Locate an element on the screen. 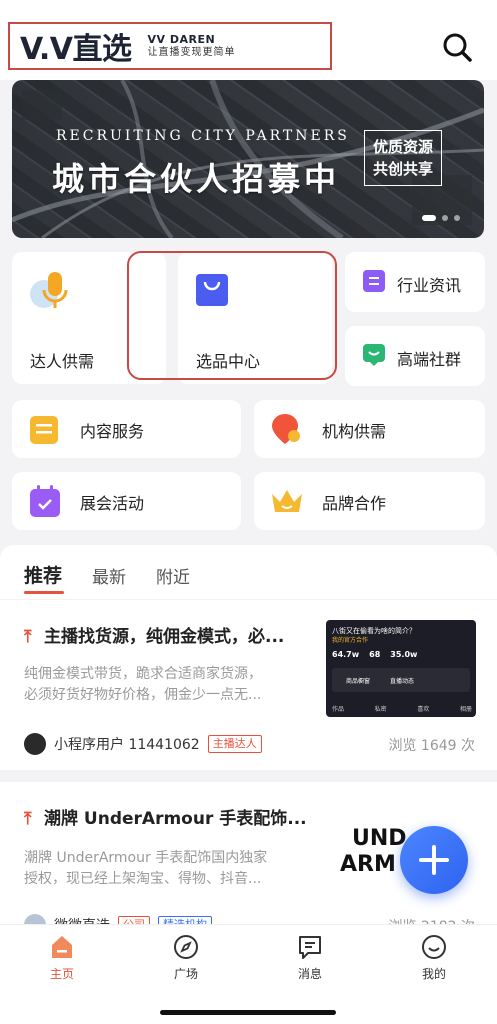 The width and height of the screenshot is (497, 1024). thumb-tab: 私密 is located at coordinates (380, 709).